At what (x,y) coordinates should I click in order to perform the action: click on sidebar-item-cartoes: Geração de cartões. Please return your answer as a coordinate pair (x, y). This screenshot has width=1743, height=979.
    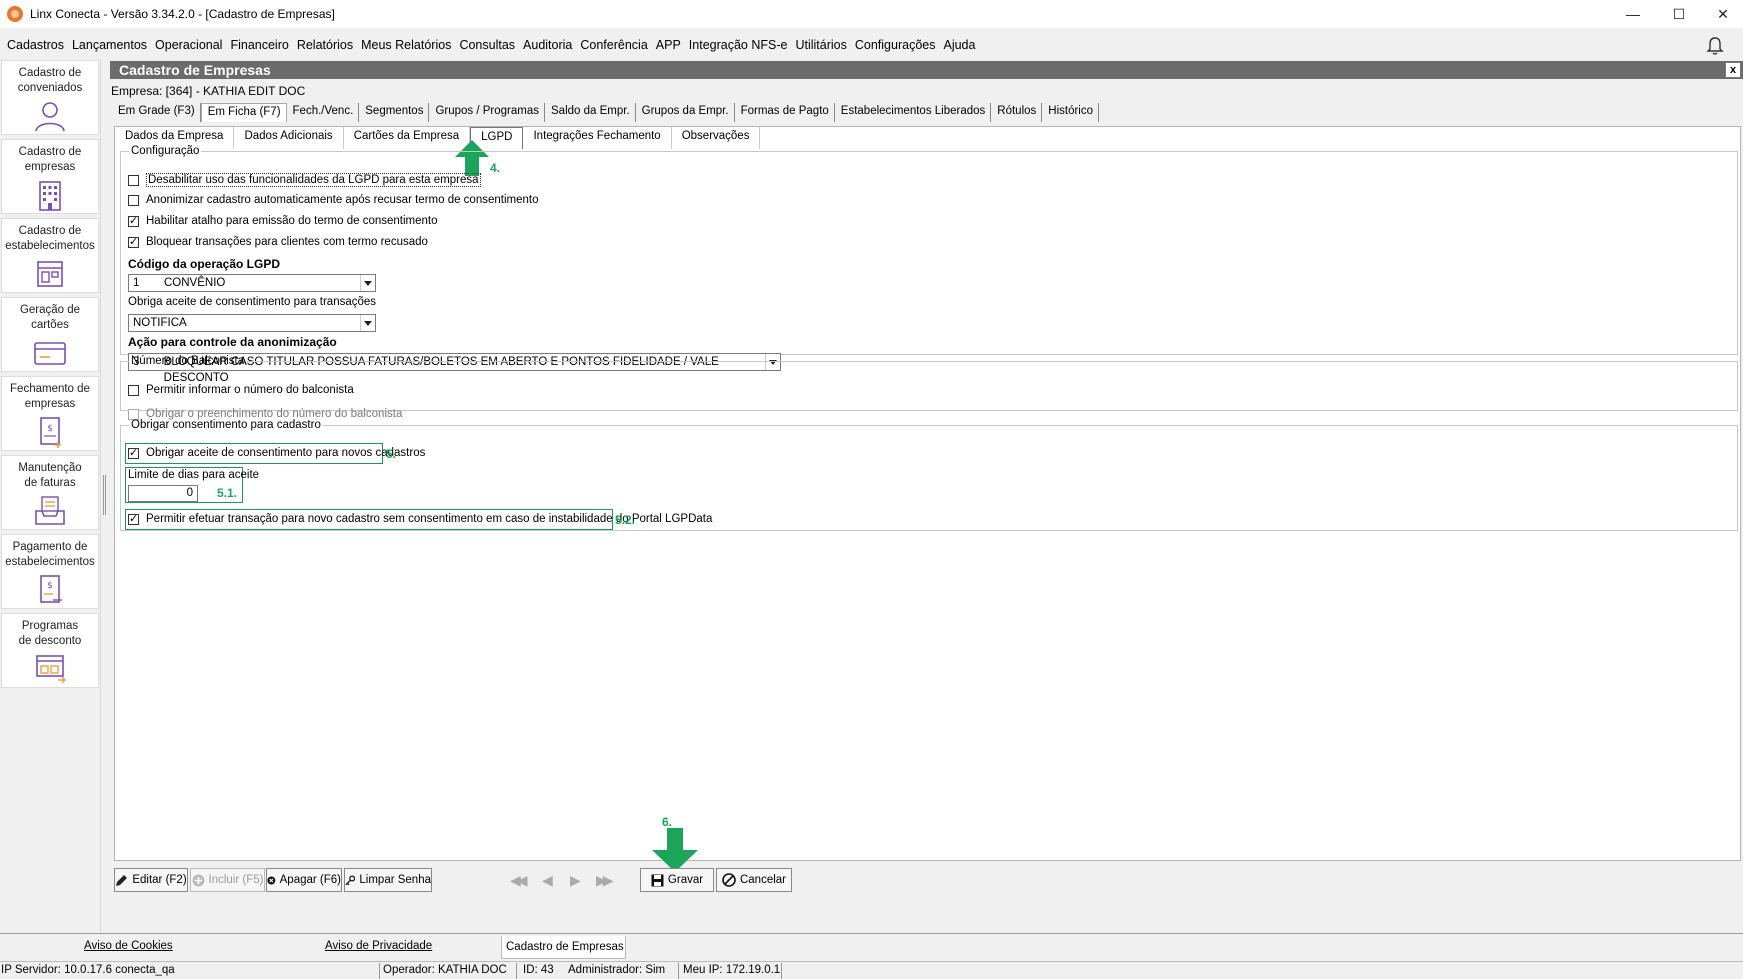
    Looking at the image, I should click on (50, 334).